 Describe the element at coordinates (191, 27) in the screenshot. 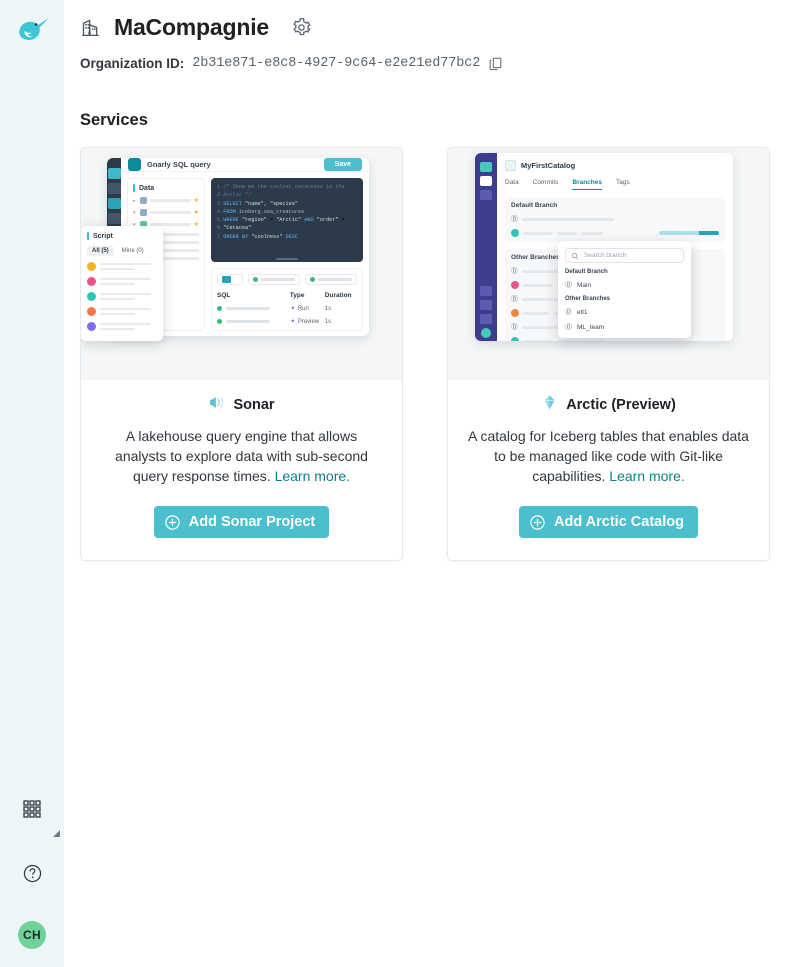

I see `page-title: MaCompagnie` at that location.